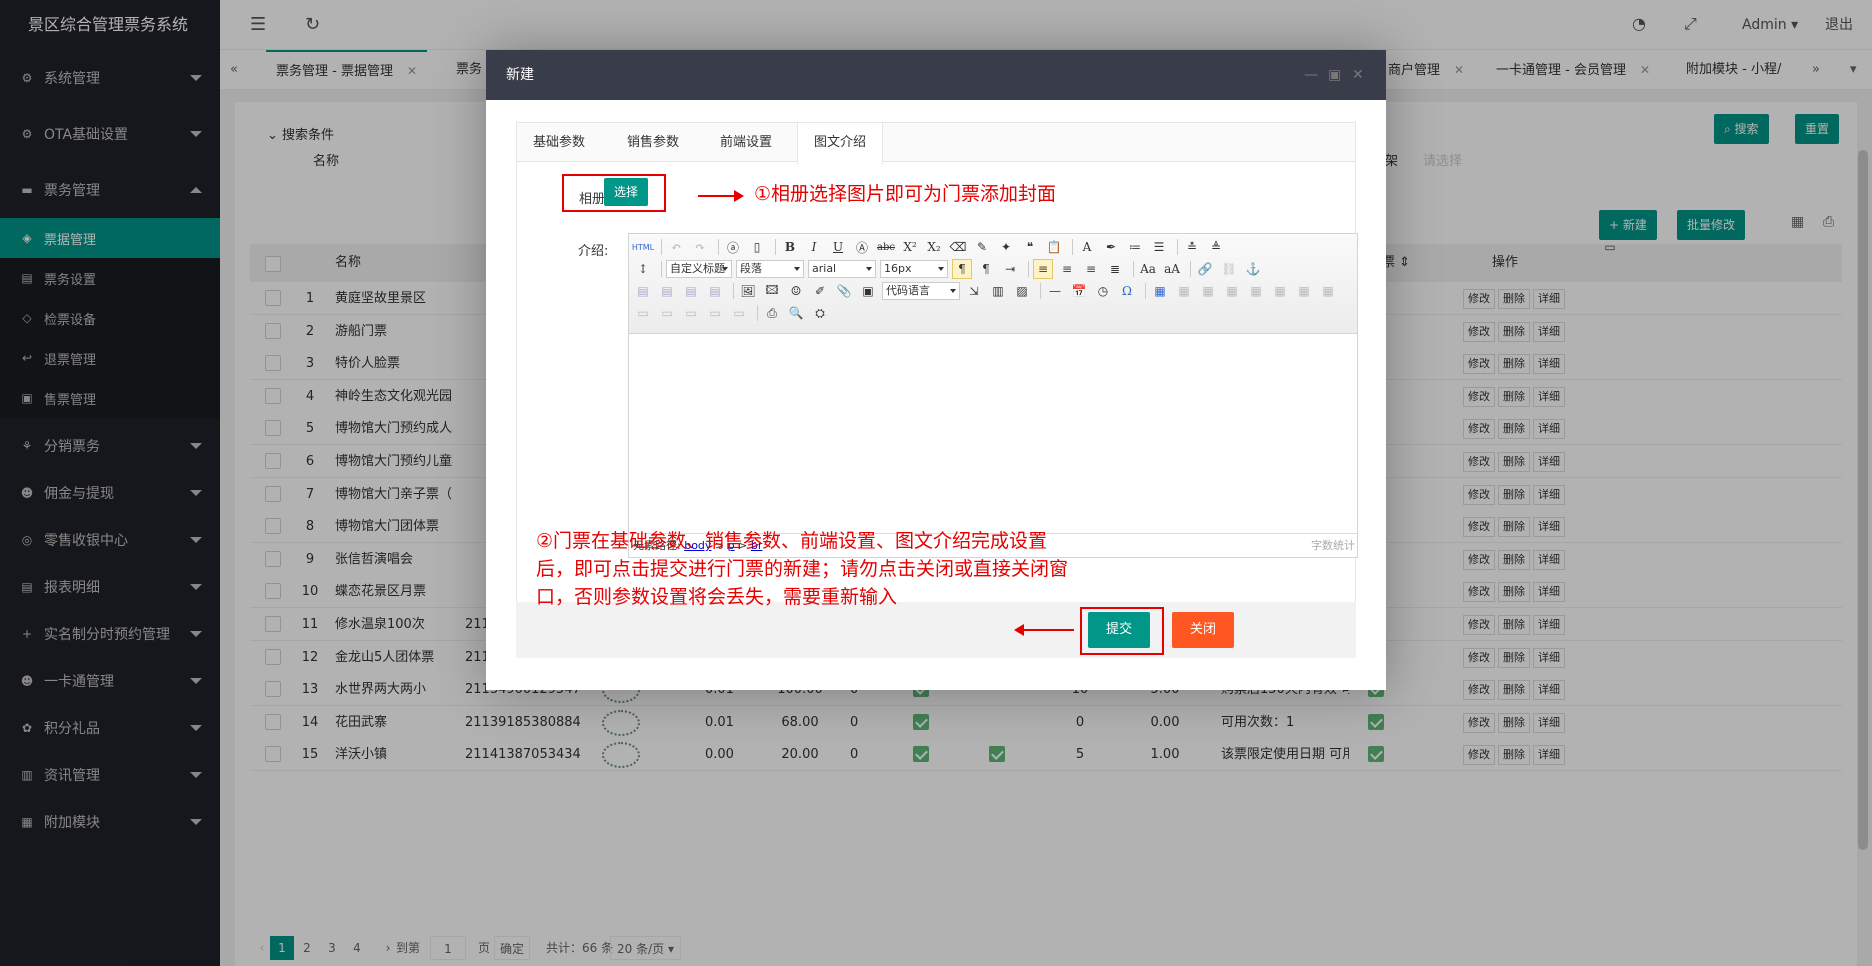  Describe the element at coordinates (1022, 291) in the screenshot. I see `background-icon: ▨` at that location.